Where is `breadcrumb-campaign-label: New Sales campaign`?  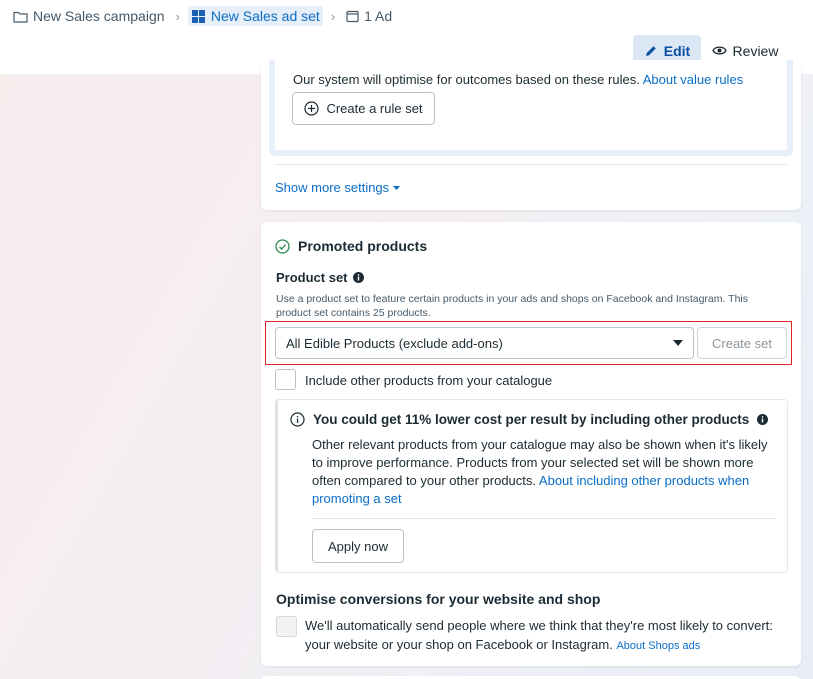
breadcrumb-campaign-label: New Sales campaign is located at coordinates (99, 16).